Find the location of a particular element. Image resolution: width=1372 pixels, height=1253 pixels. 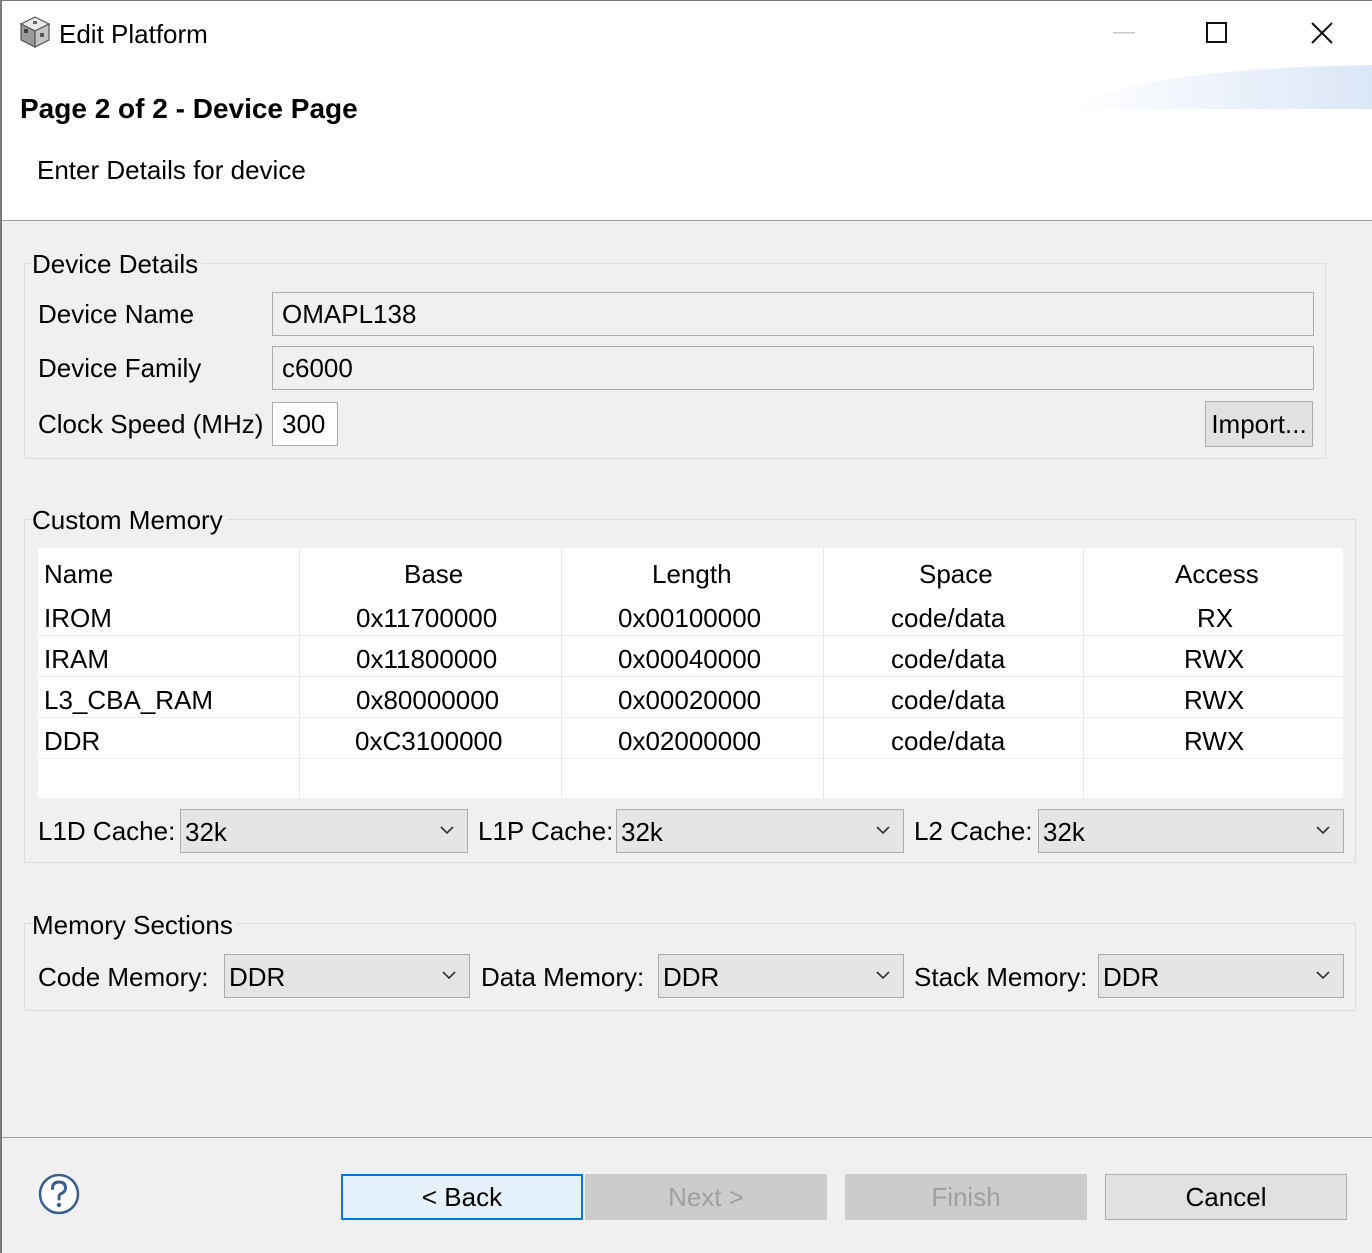

code-memory-value: DDR is located at coordinates (257, 977).